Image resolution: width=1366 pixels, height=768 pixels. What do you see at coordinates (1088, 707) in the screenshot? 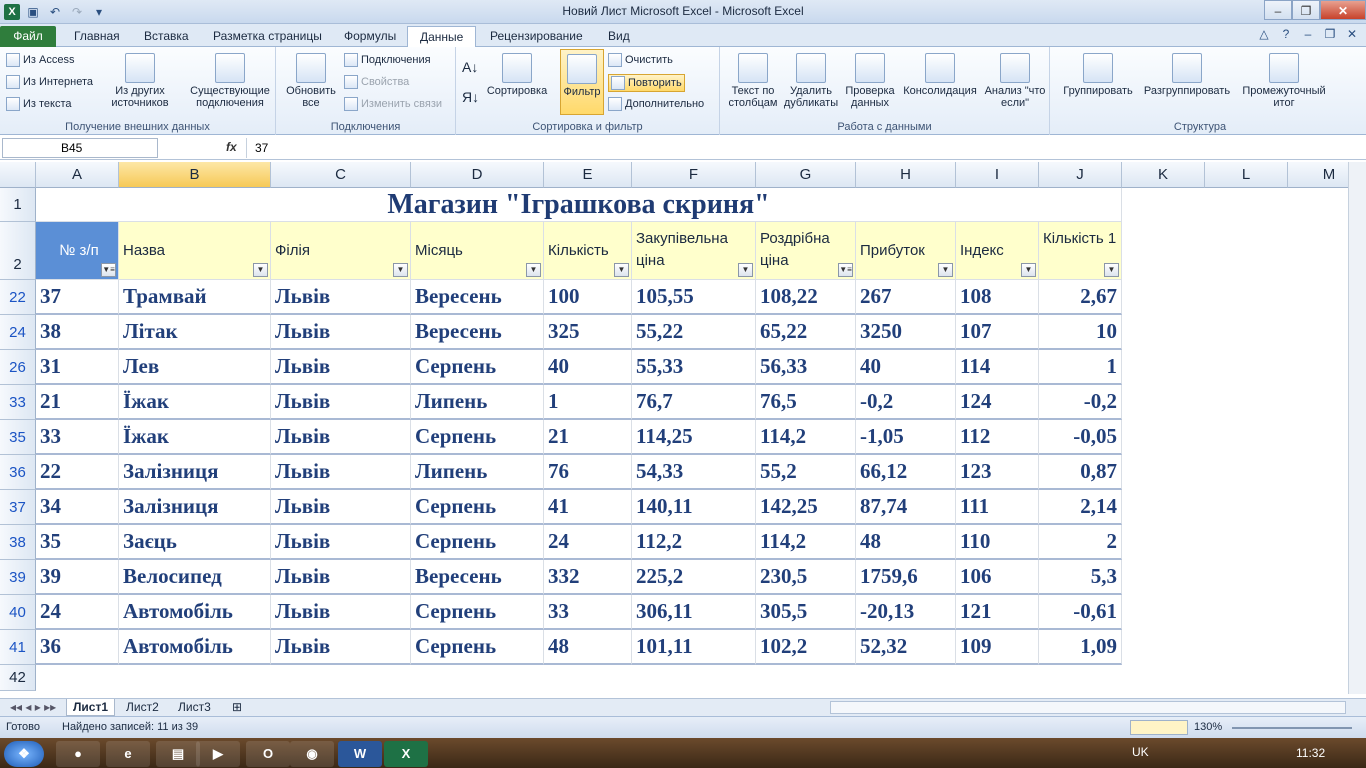
I see `horizontal-scrollbar` at bounding box center [1088, 707].